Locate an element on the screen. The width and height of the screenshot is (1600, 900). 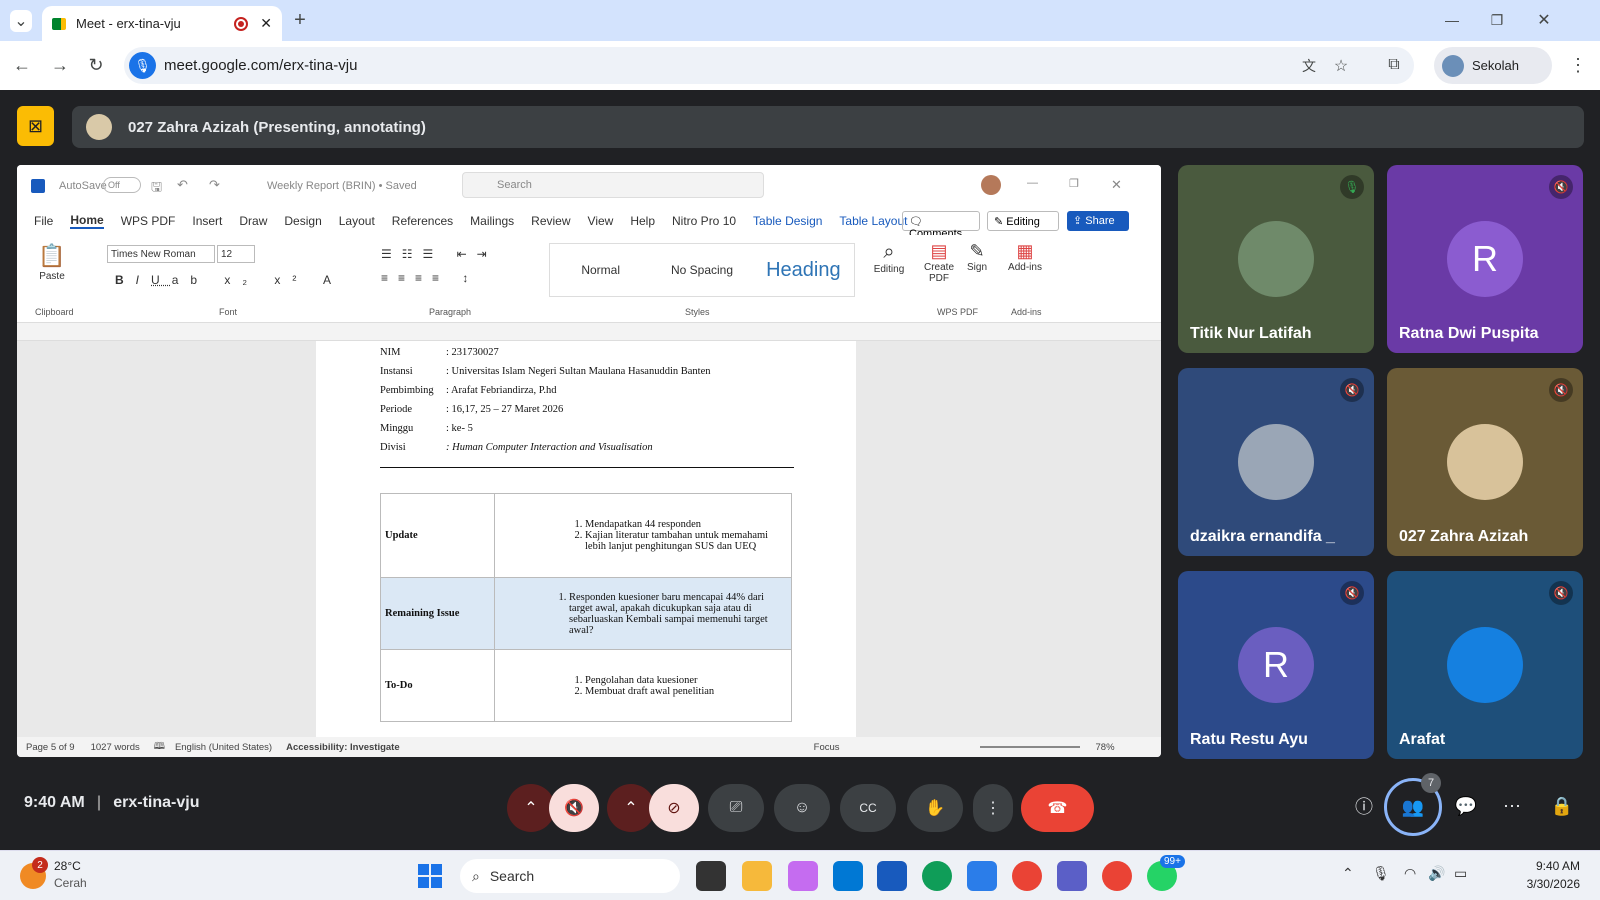
start-icon is located at coordinates (430, 876).